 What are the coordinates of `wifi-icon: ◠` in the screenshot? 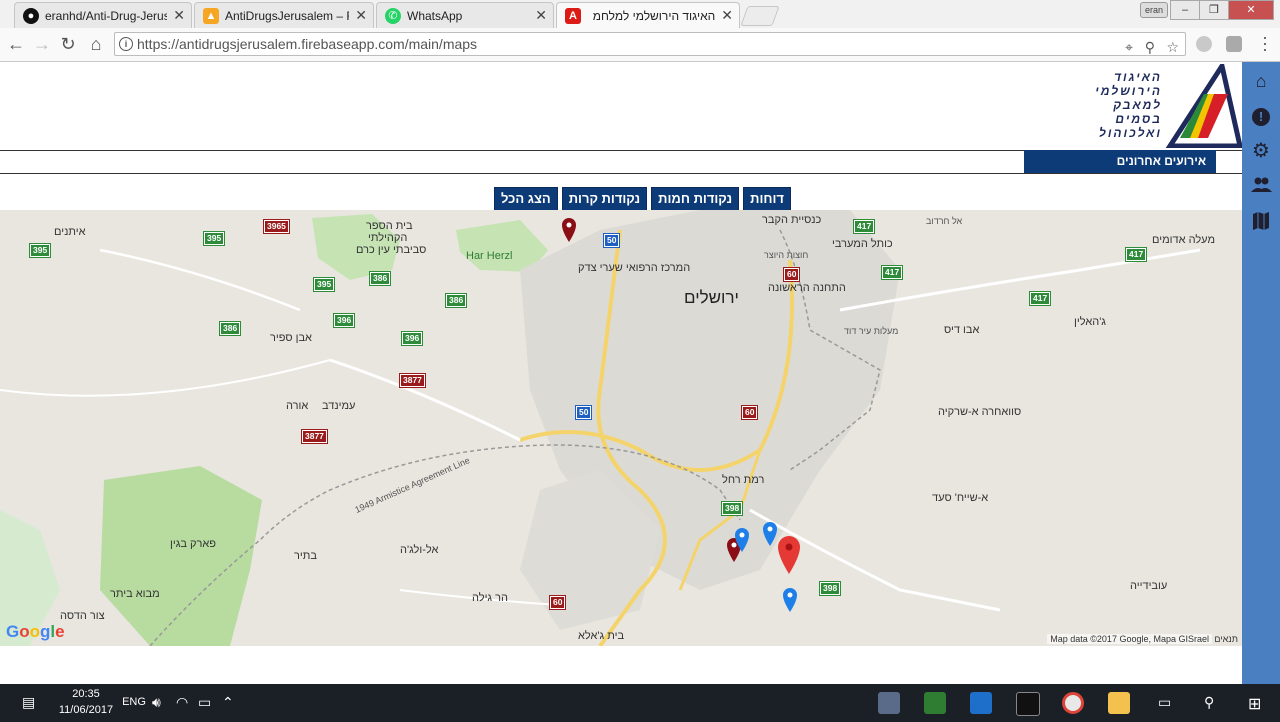 It's located at (182, 702).